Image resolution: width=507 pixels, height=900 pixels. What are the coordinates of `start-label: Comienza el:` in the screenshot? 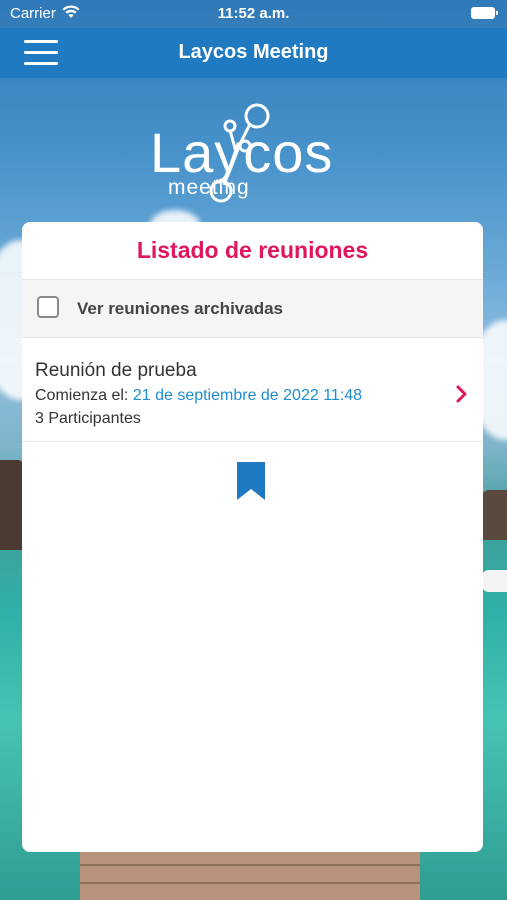 It's located at (82, 395).